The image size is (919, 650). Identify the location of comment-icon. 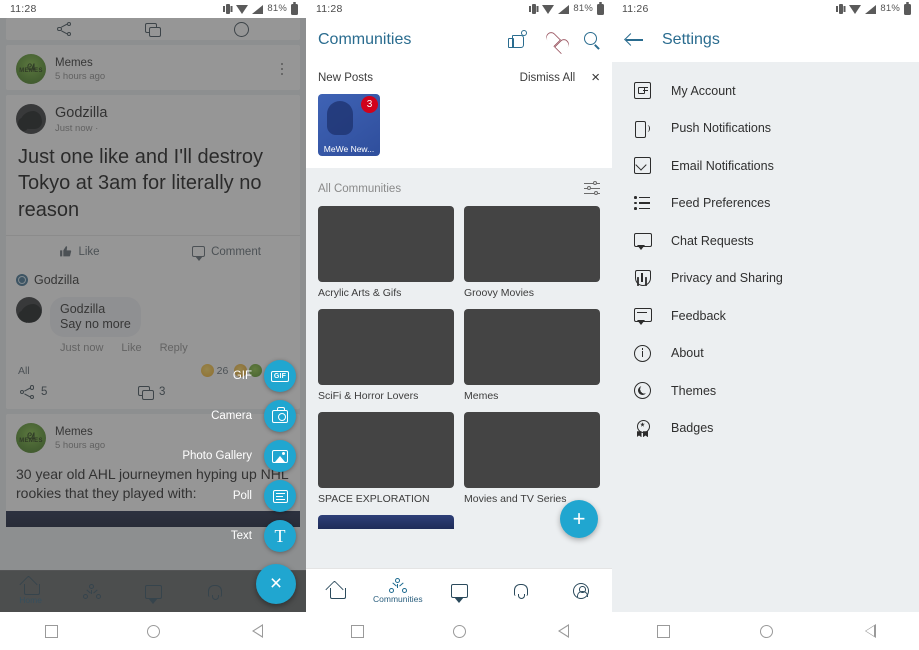
(153, 30).